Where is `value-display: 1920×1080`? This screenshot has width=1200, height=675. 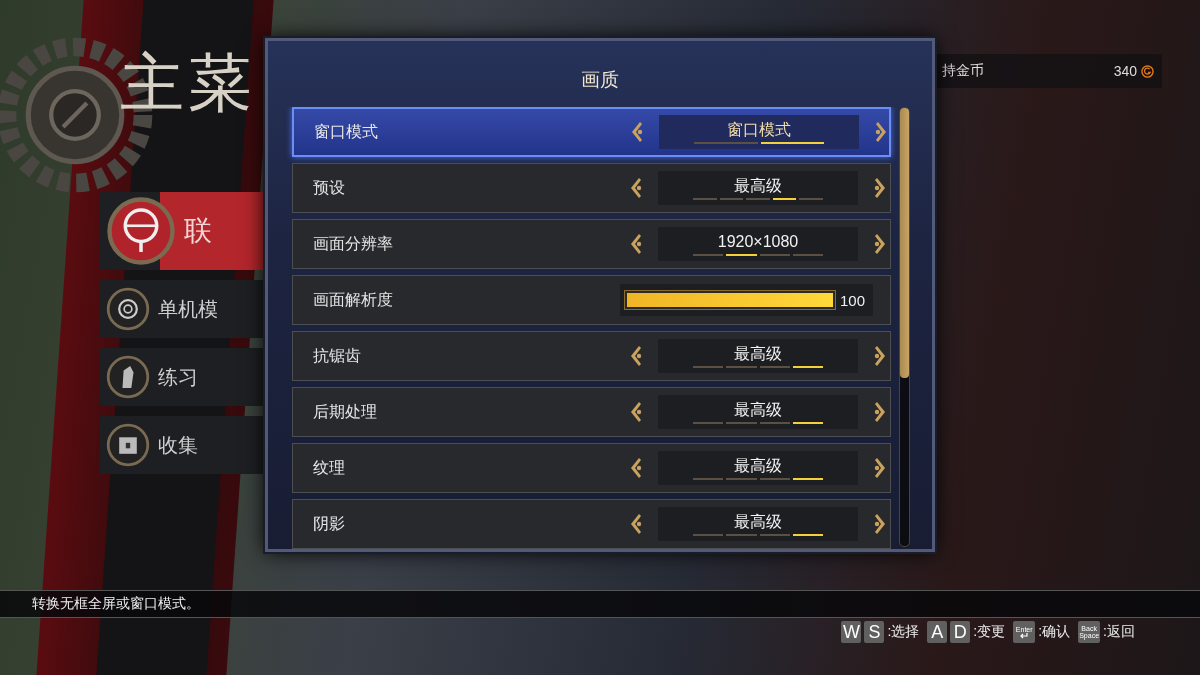
value-display: 1920×1080 is located at coordinates (758, 244).